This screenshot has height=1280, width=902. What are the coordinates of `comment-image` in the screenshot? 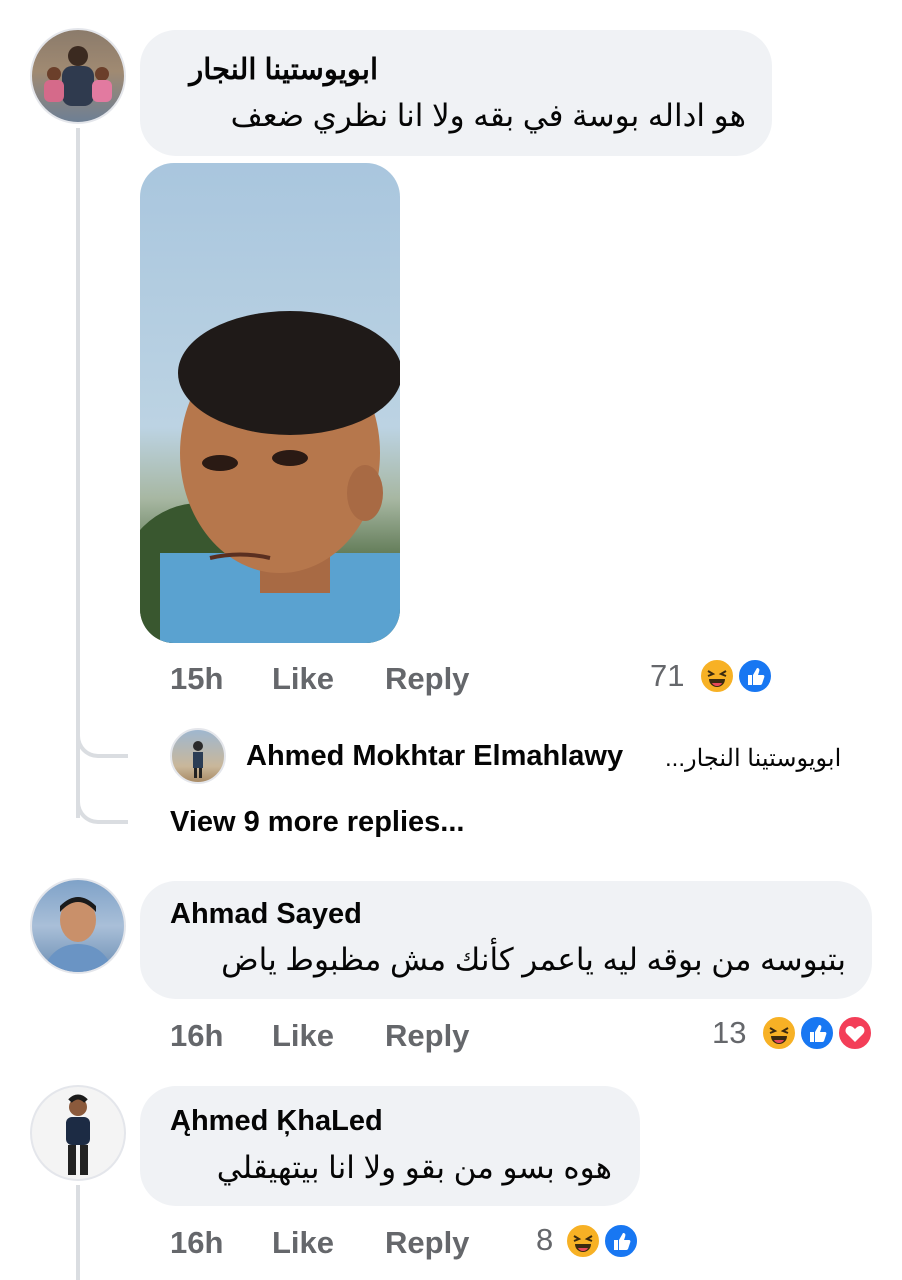 It's located at (270, 403).